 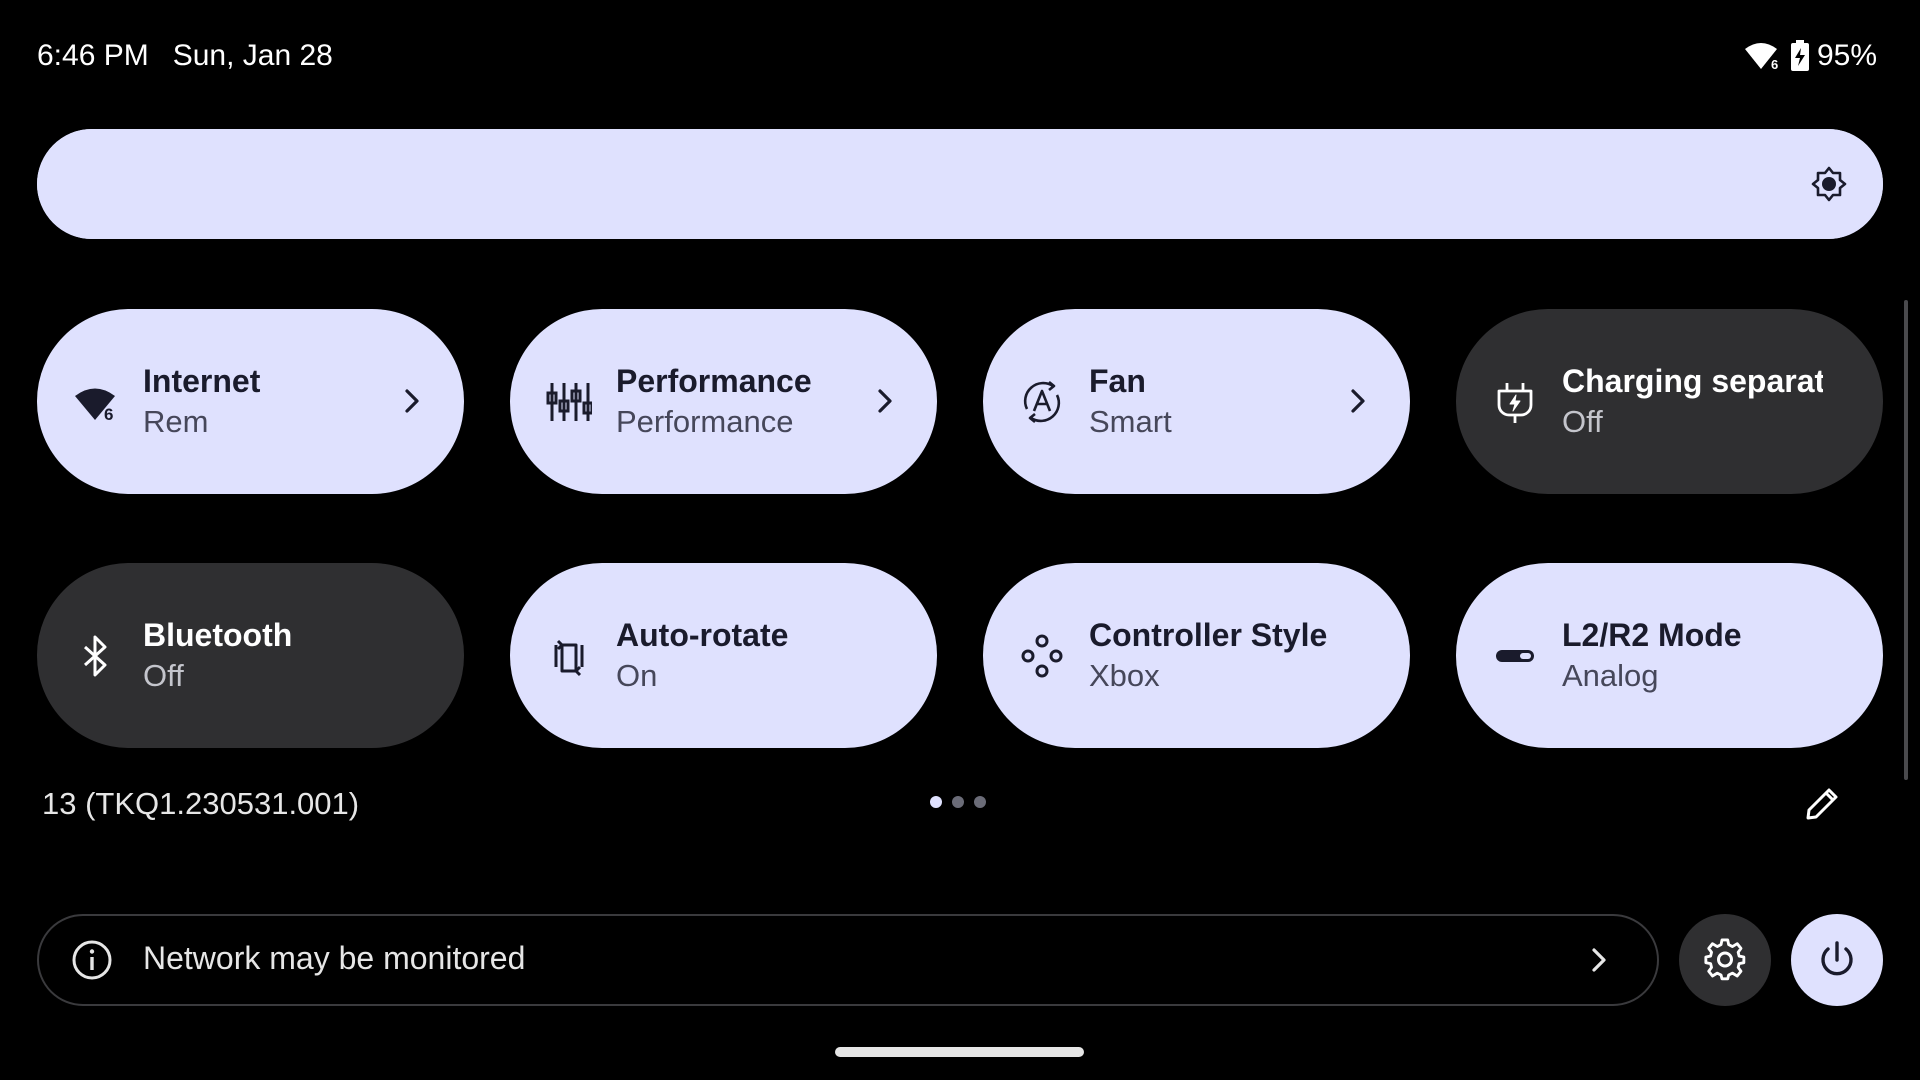 I want to click on scrollbar, so click(x=1906, y=540).